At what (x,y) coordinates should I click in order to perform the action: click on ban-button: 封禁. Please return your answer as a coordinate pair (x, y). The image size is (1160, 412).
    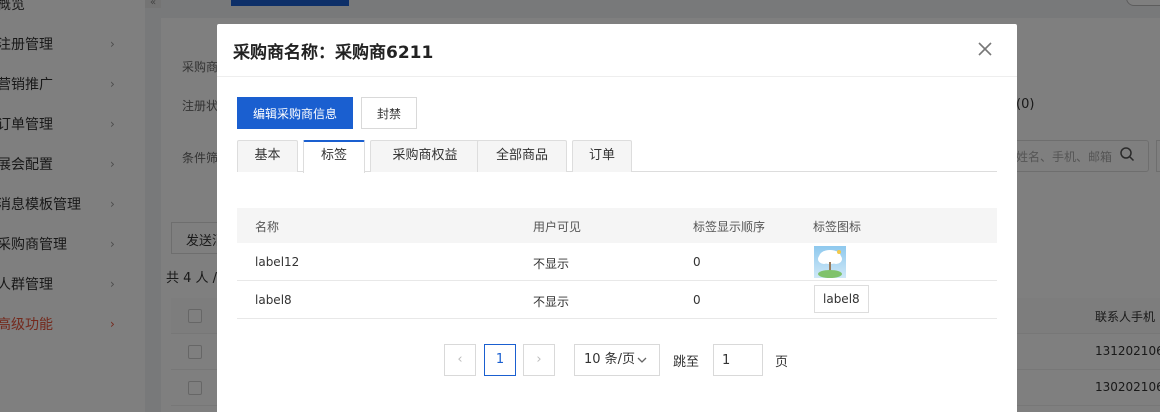
    Looking at the image, I should click on (389, 113).